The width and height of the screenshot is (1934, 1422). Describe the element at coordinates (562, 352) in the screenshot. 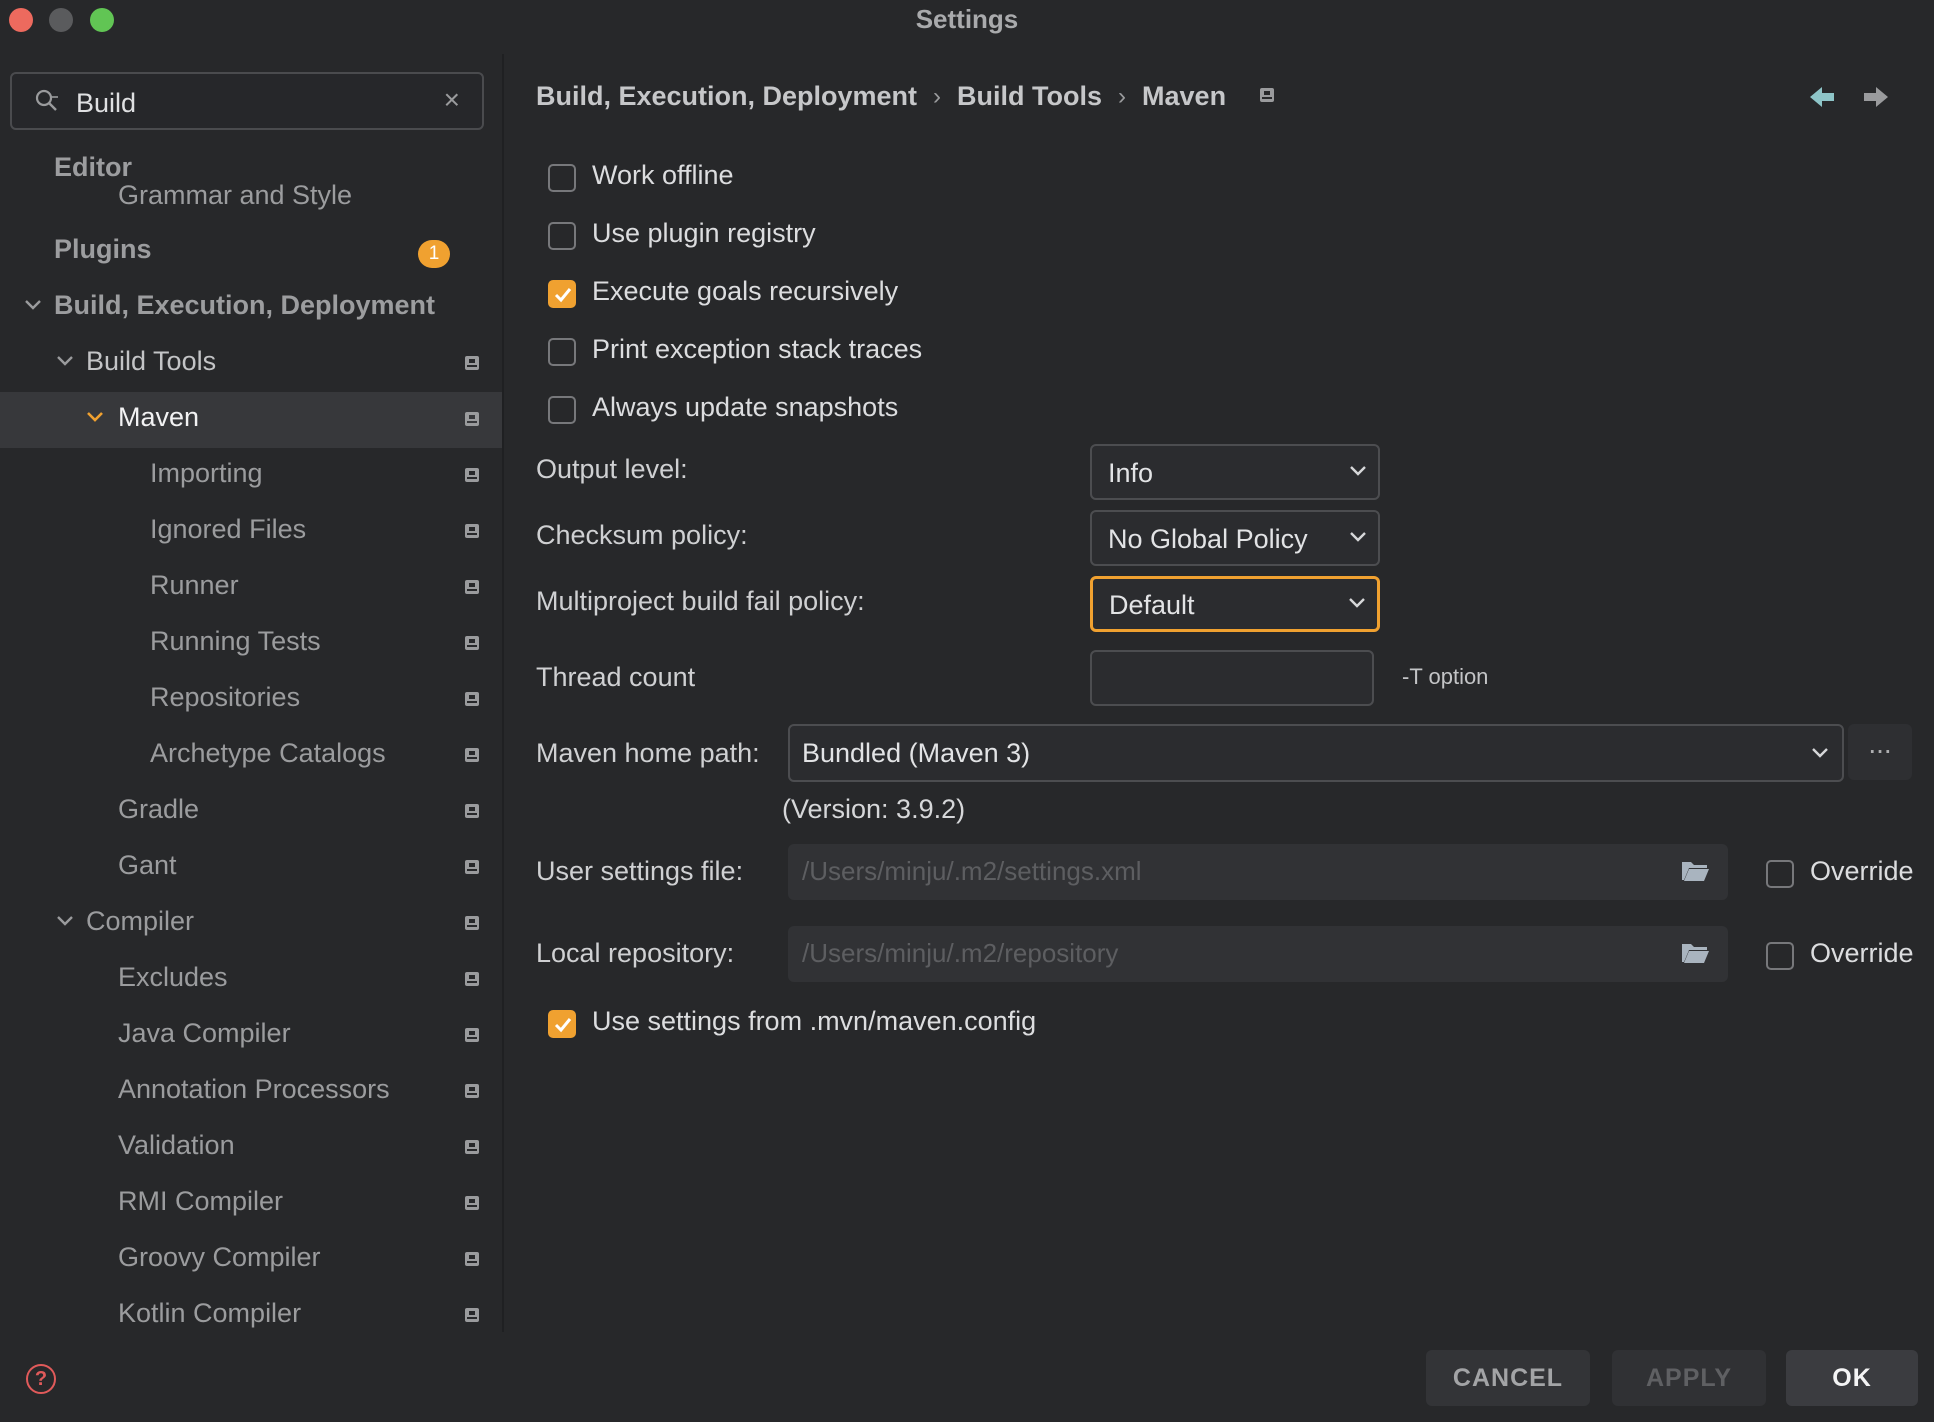

I see `print-exception-stack-traces-checkbox` at that location.